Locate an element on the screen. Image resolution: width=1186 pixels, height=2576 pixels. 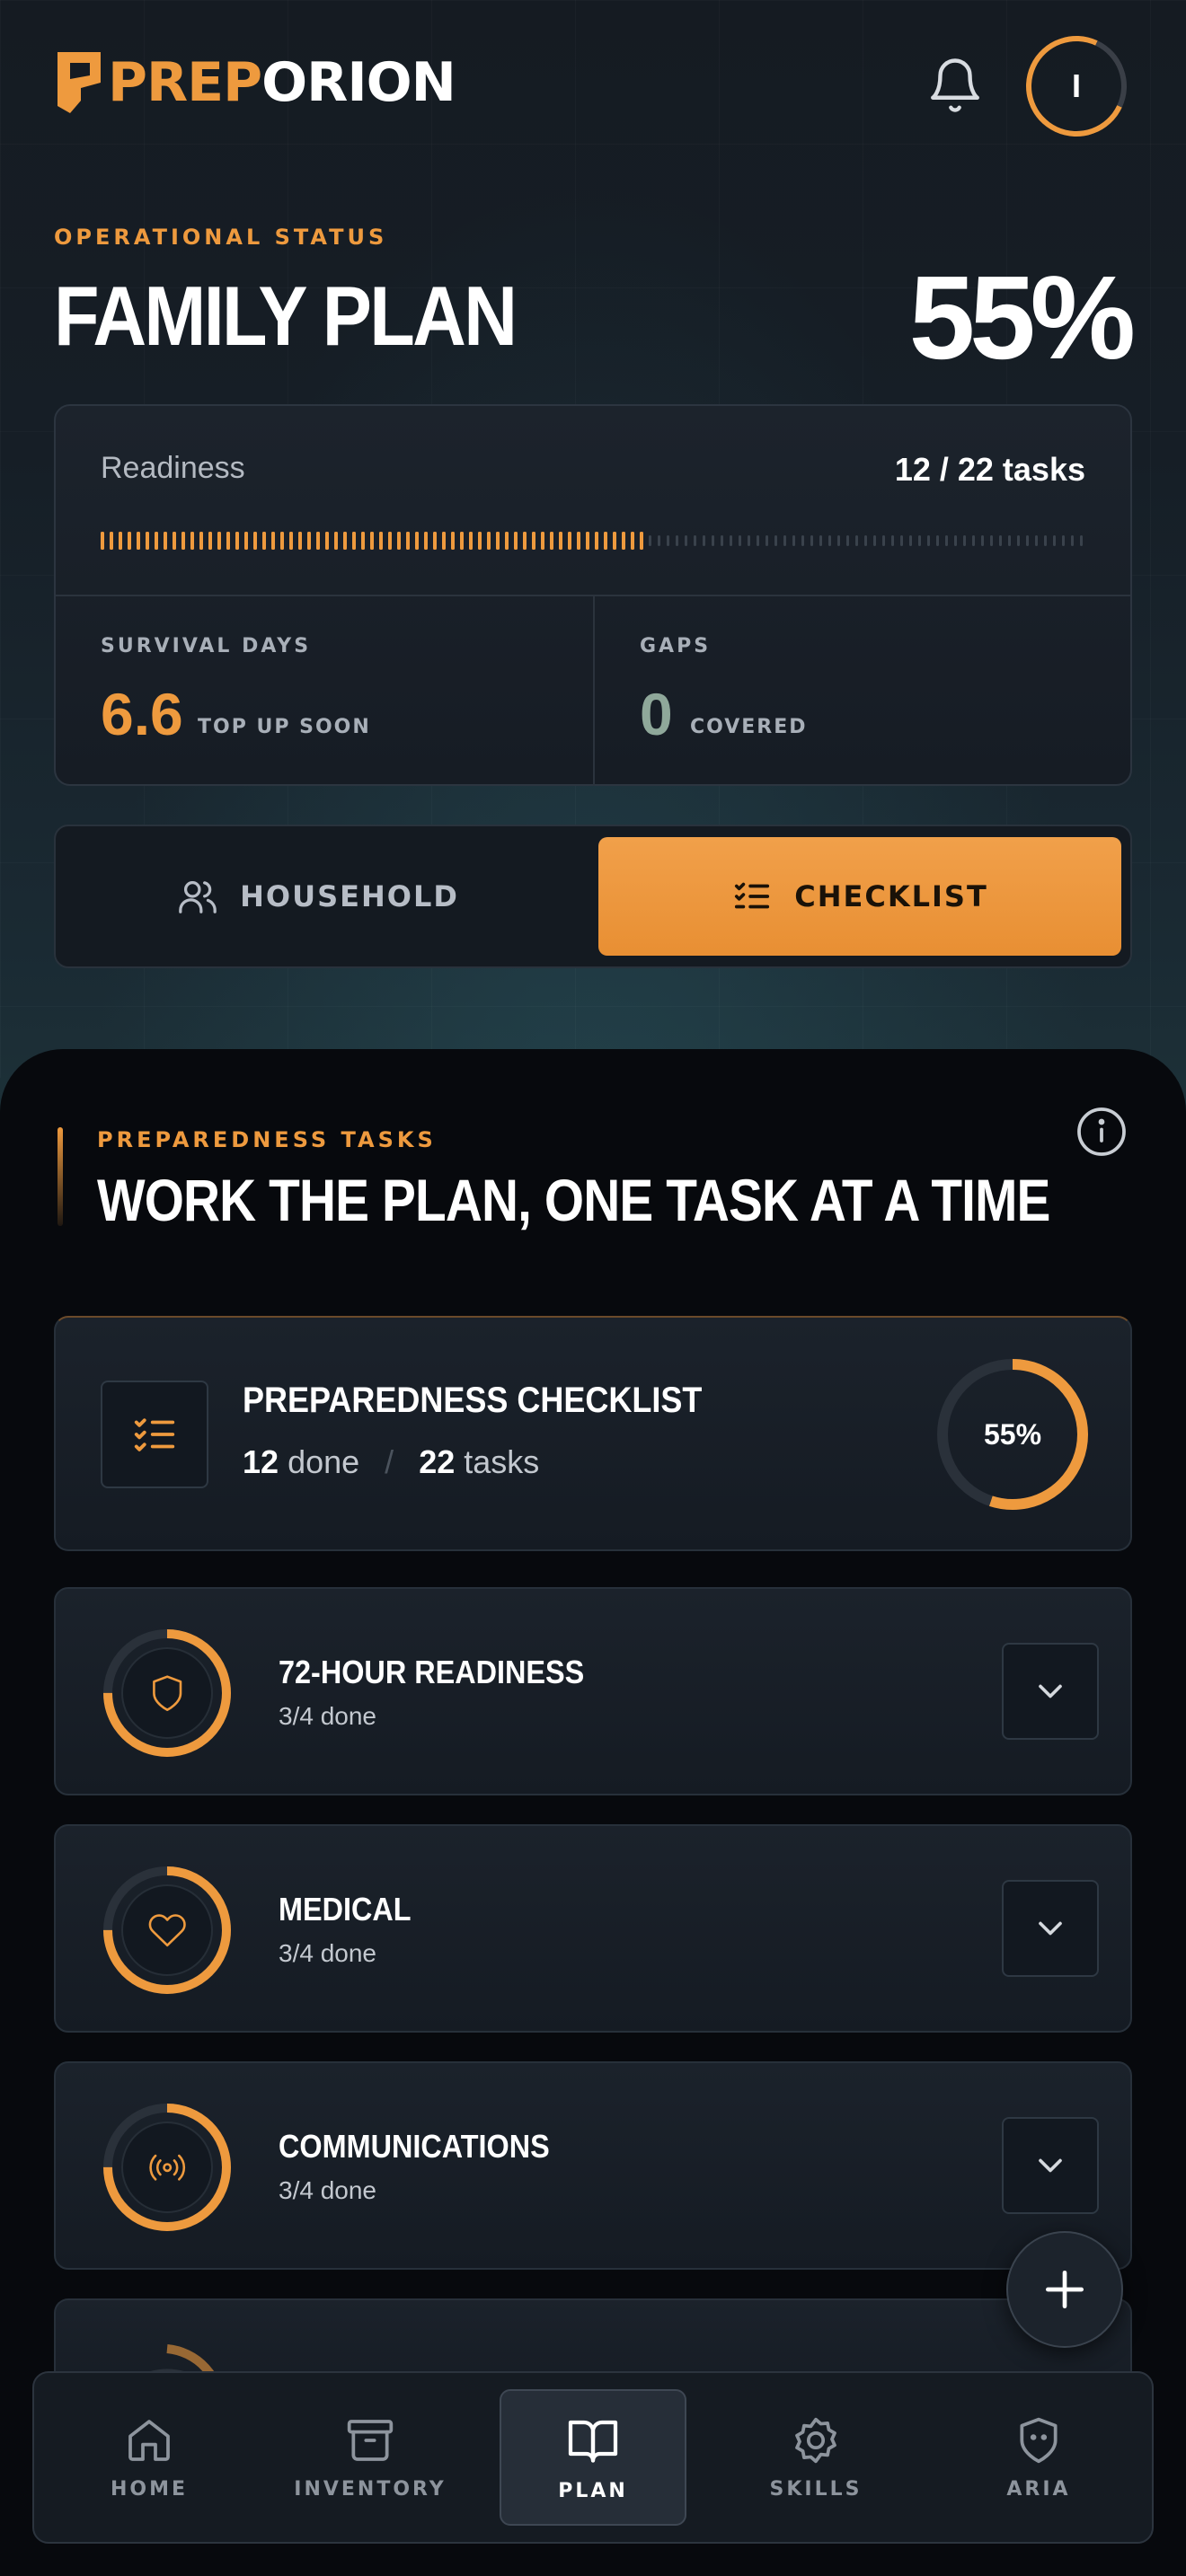
nav-aria: ARIA is located at coordinates (1038, 2457).